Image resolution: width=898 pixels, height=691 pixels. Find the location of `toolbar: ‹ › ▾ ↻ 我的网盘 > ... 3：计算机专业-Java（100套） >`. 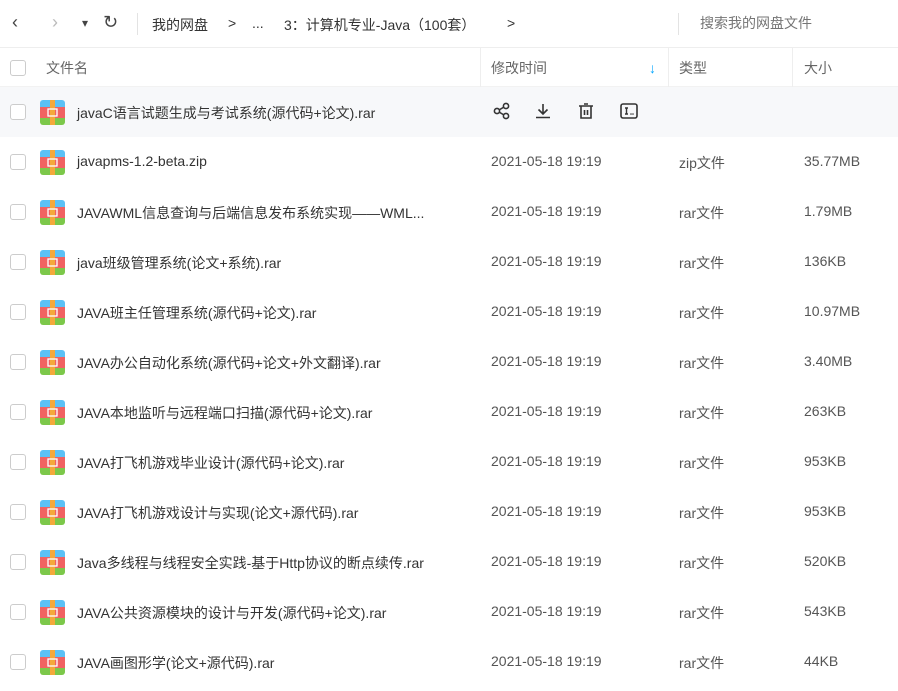

toolbar: ‹ › ▾ ↻ 我的网盘 > ... 3：计算机专业-Java（100套） > is located at coordinates (449, 23).